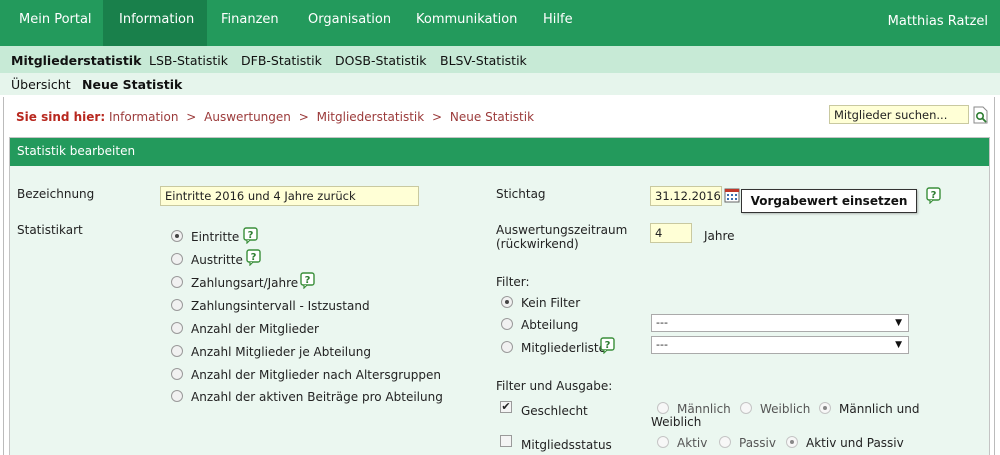  I want to click on filter-ausgabe-label: Filter und Ausgabe:, so click(554, 386).